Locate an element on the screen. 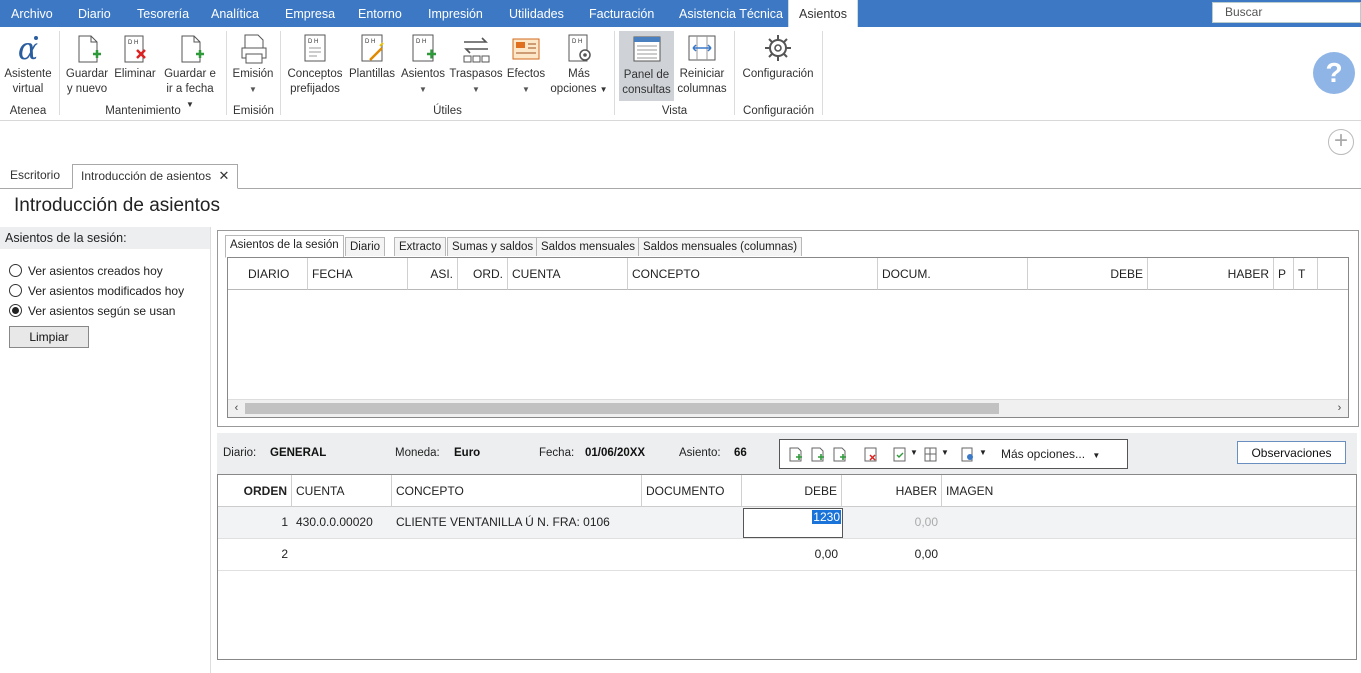 This screenshot has height=673, width=1361. radio-selected-icon is located at coordinates (15, 310).